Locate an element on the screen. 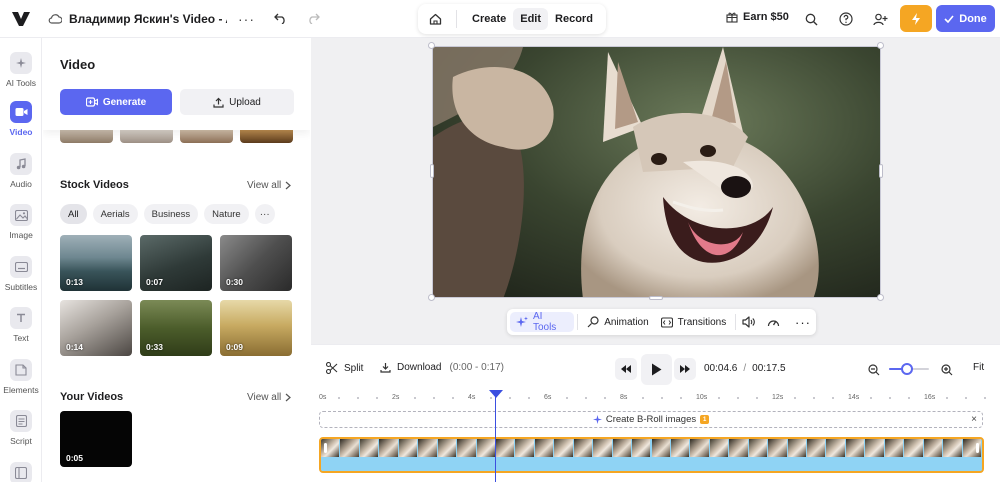  speed-icon is located at coordinates (773, 322).